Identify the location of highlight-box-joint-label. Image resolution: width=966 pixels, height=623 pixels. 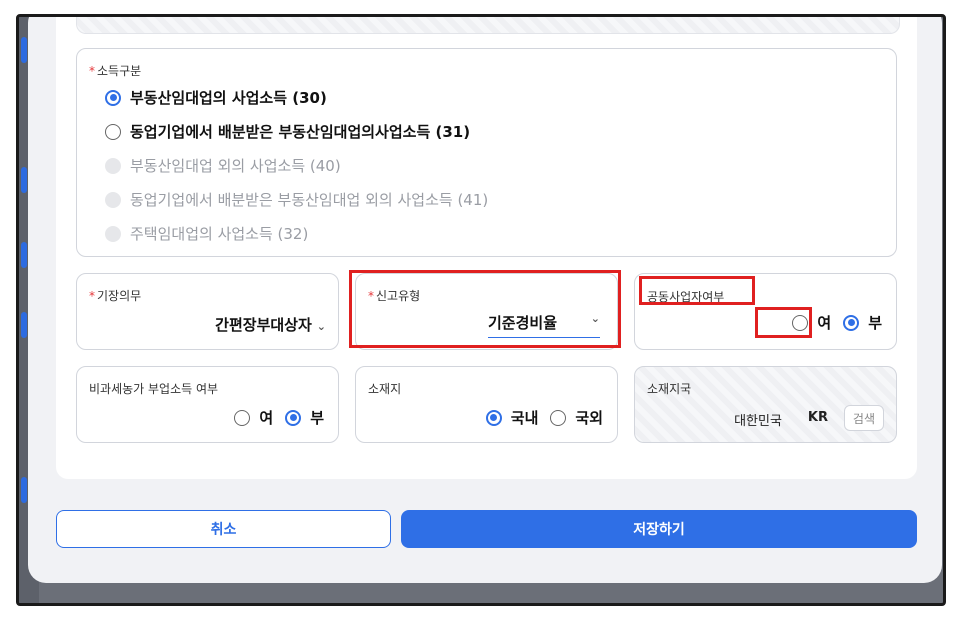
(697, 290).